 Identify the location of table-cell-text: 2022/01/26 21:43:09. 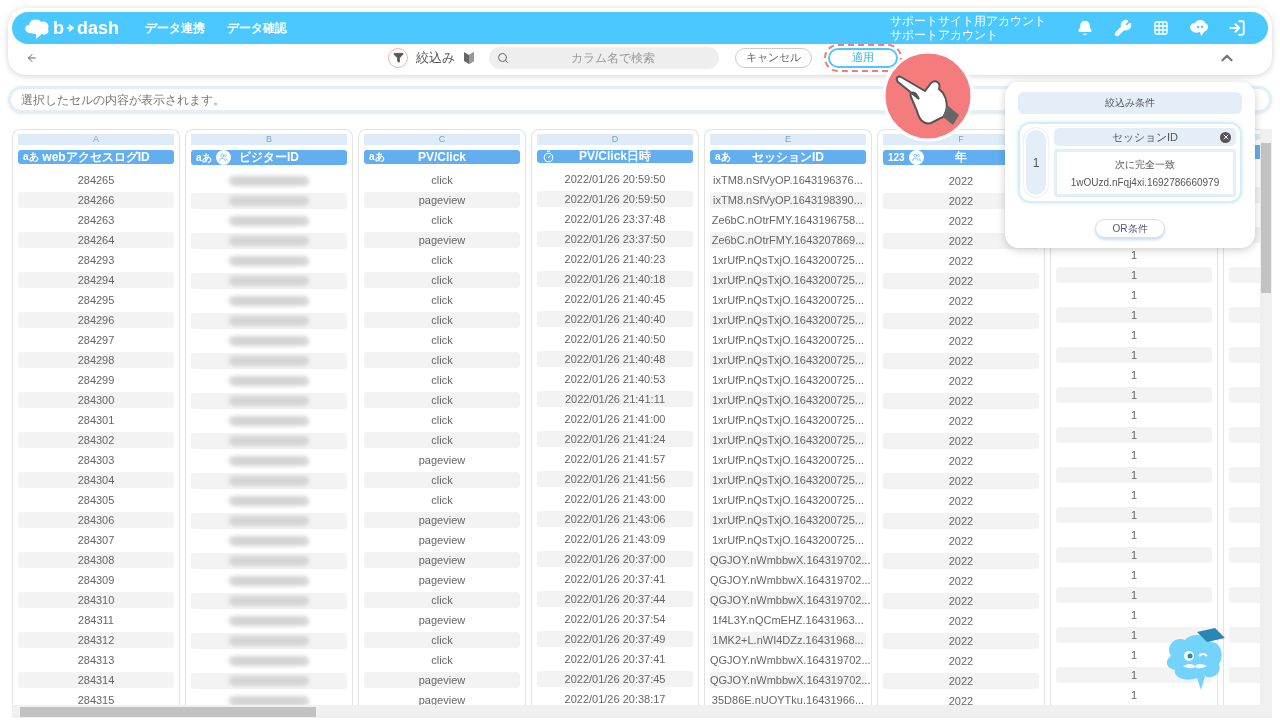
(615, 539).